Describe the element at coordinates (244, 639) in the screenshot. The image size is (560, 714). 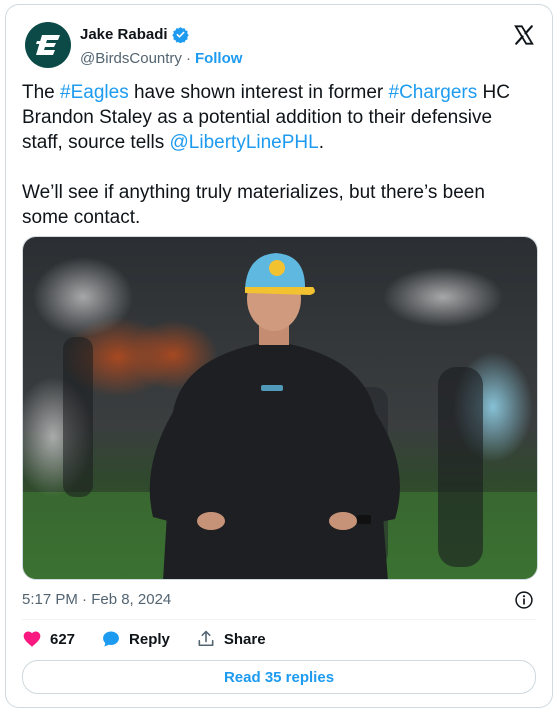
I see `share-label: Share` at that location.